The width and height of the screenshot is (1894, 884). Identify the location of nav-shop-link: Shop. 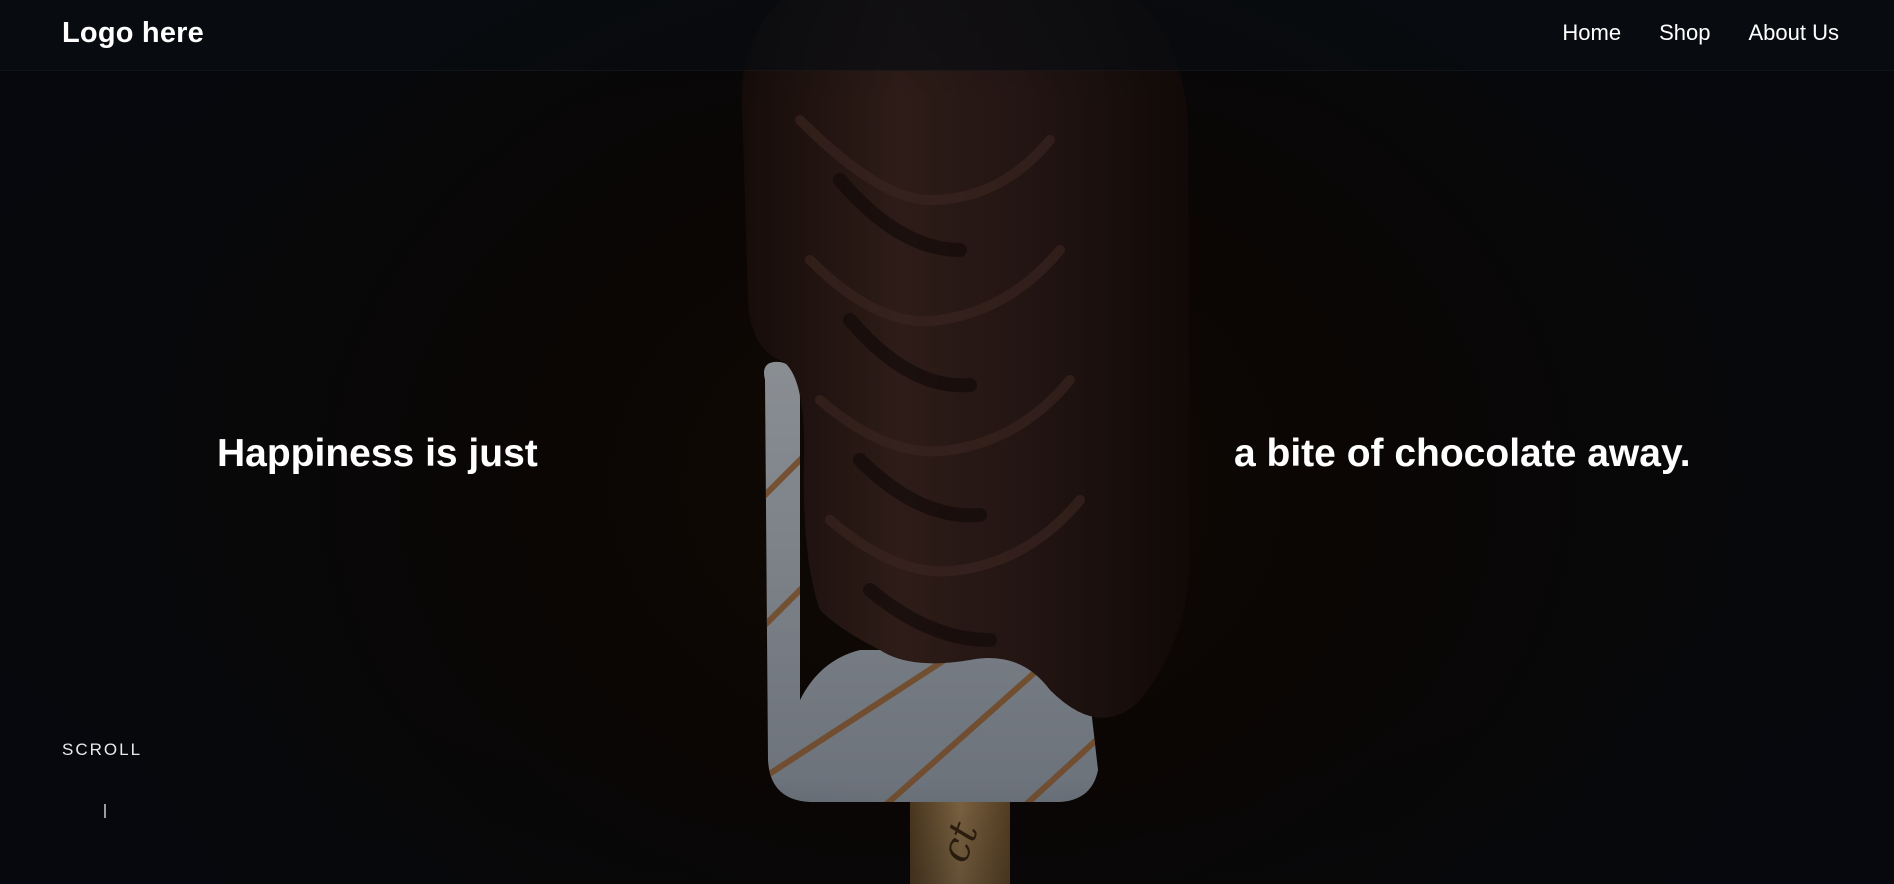
(1684, 33).